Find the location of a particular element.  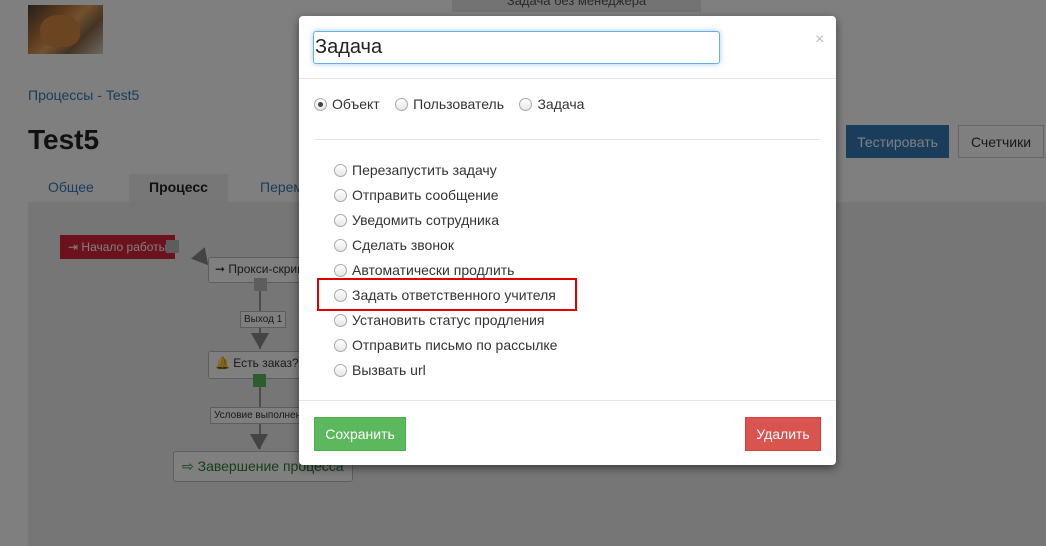

action-option: Отправить сообщение is located at coordinates (416, 195).